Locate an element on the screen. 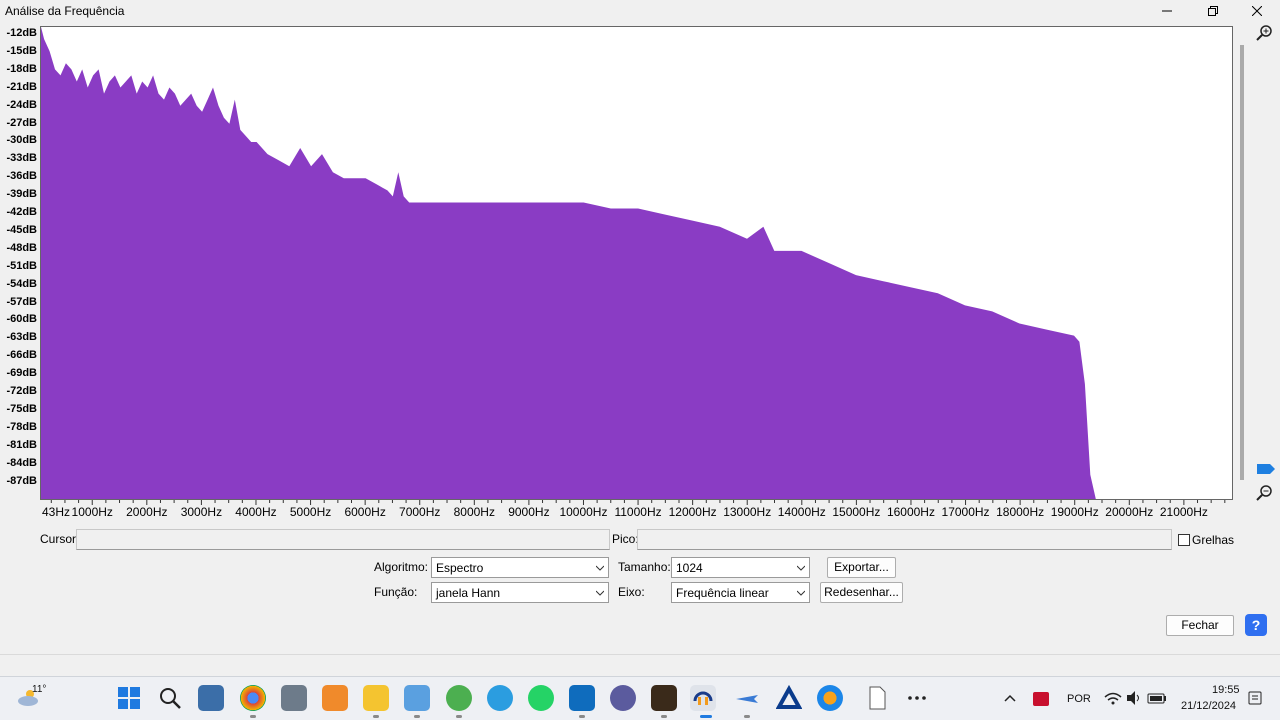 Image resolution: width=1280 pixels, height=720 pixels. taskbar-app-widgets is located at coordinates (211, 698).